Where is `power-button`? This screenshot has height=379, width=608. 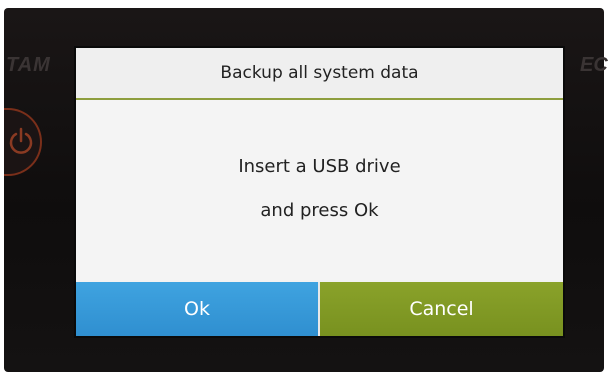 power-button is located at coordinates (23, 142).